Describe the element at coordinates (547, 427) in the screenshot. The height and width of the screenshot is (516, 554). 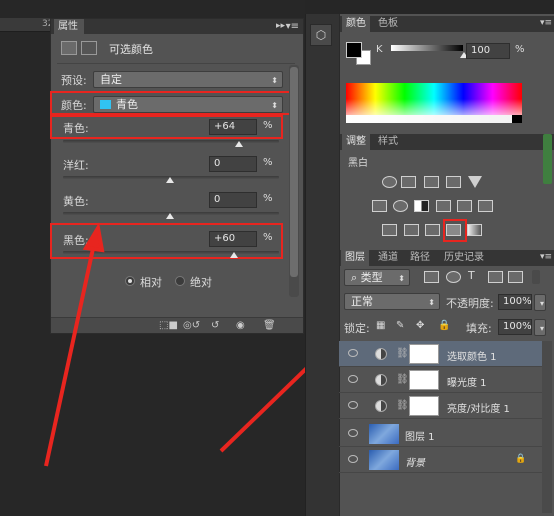
I see `layers-scrollbar` at that location.